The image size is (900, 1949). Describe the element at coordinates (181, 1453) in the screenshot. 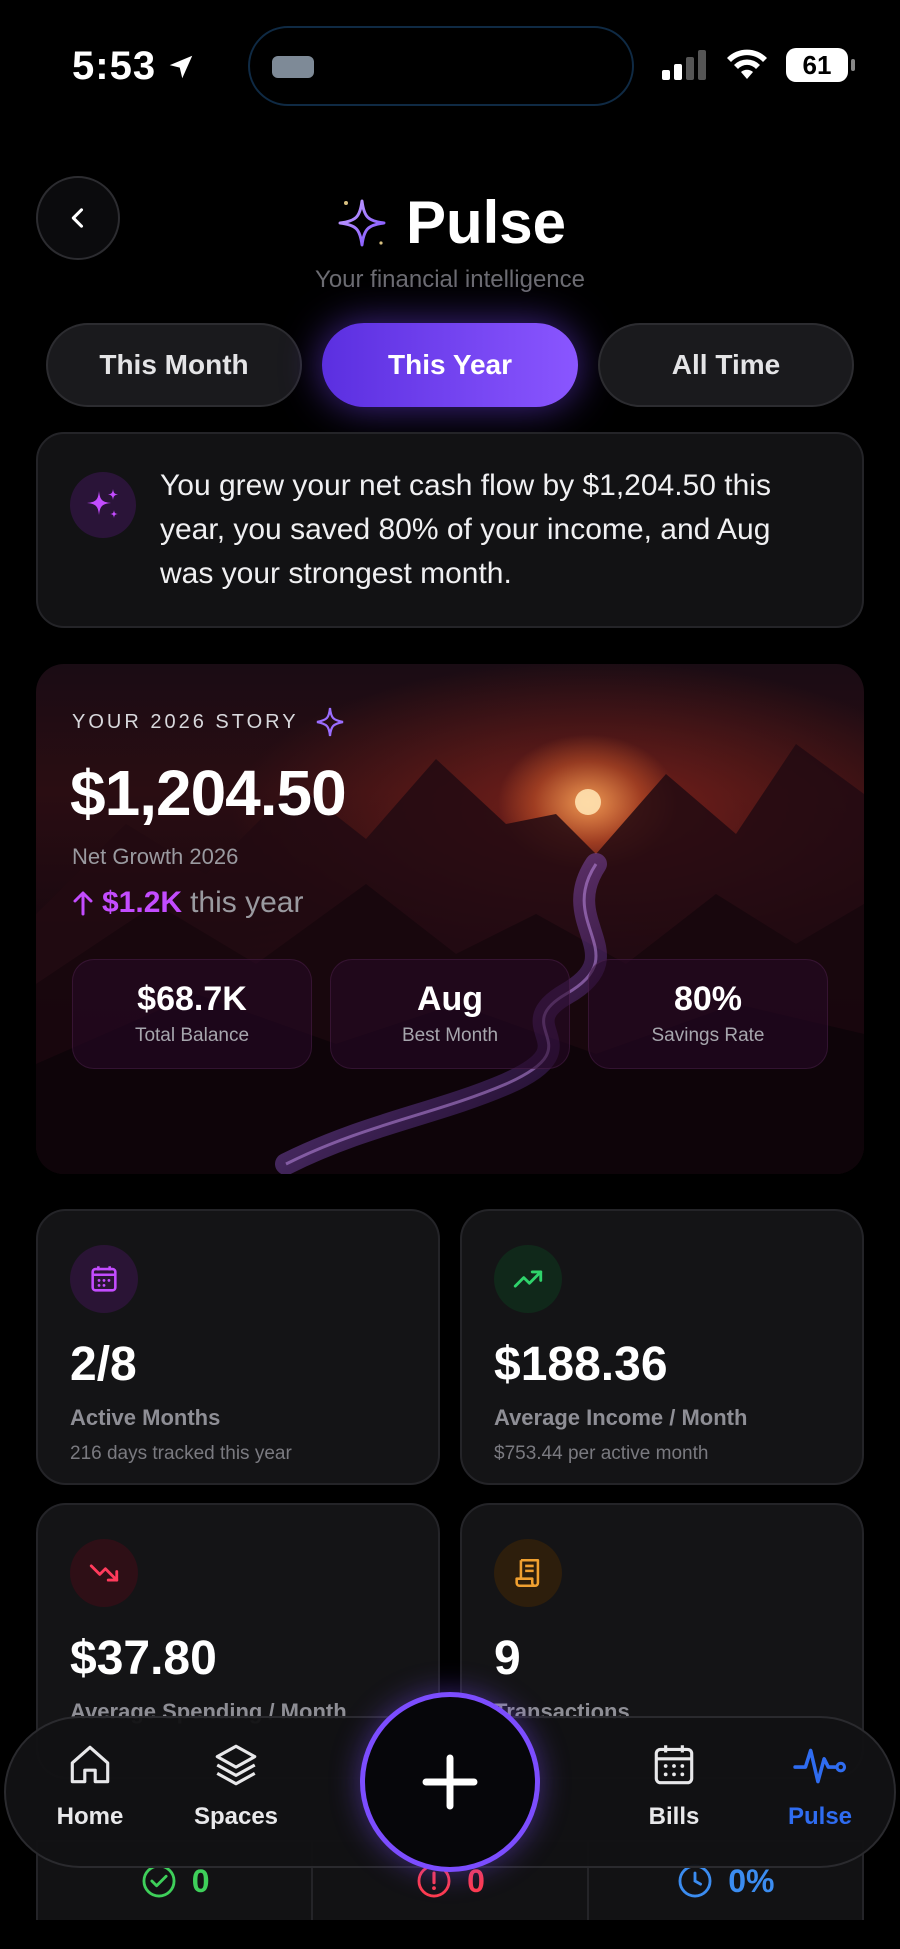

I see `metric-subtext: 216 days tracked this year` at that location.